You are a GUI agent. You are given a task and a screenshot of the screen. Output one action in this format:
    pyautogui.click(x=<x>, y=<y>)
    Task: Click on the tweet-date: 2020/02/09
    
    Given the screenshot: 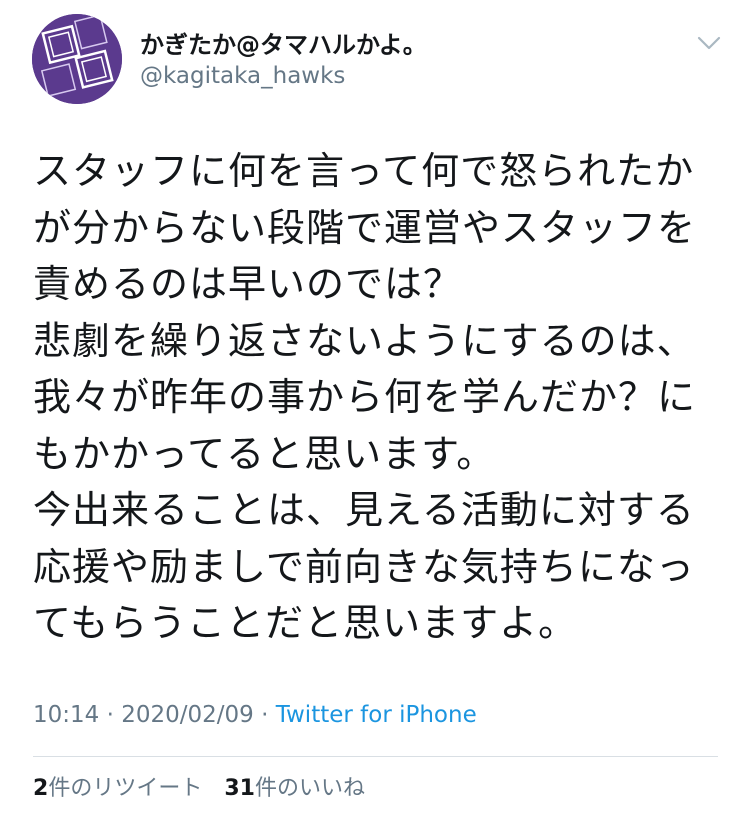 What is the action you would take?
    pyautogui.click(x=187, y=715)
    